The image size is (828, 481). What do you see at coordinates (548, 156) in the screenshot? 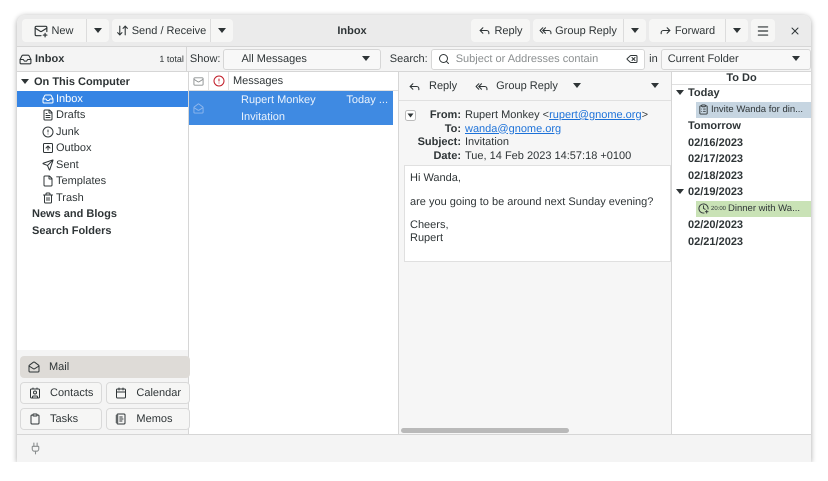
I see `header-value: Tue, 14 Feb 2023 14:57:18 +0100` at bounding box center [548, 156].